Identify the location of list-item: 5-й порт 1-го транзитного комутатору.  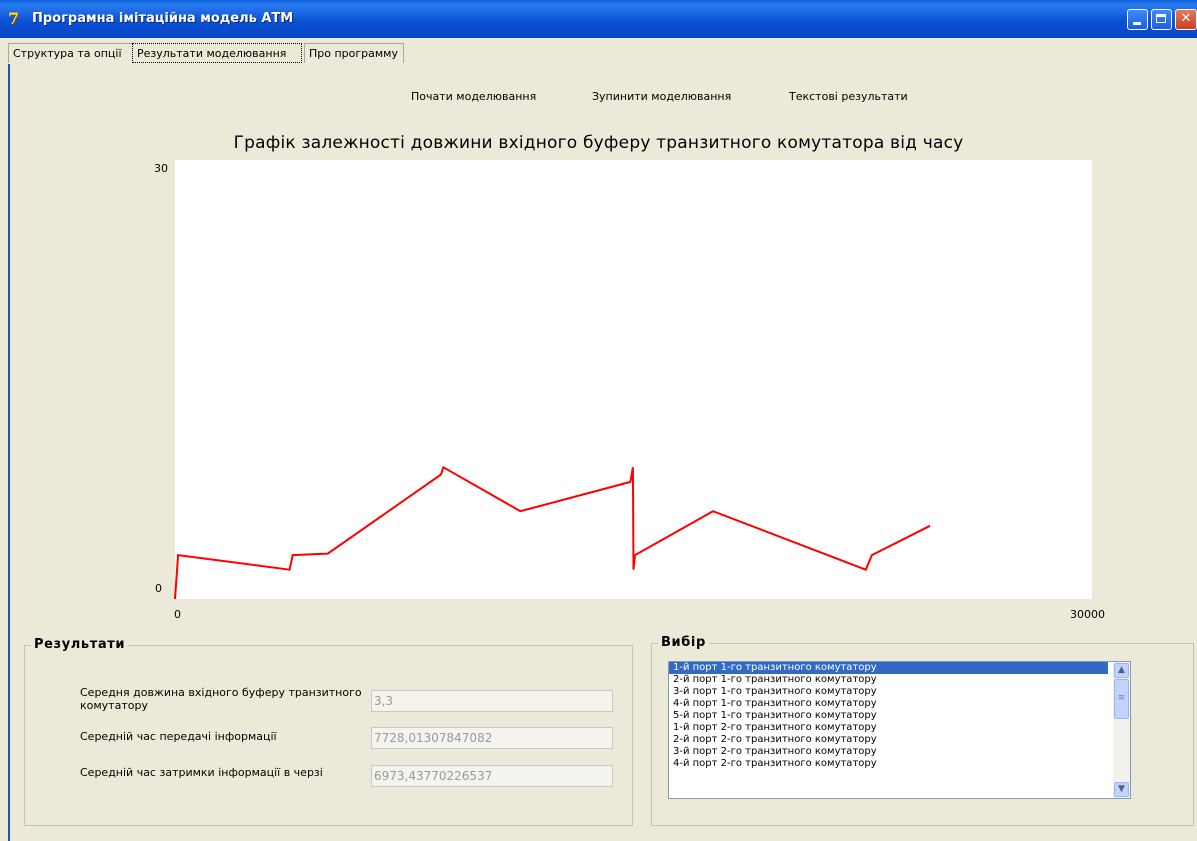
(899, 716).